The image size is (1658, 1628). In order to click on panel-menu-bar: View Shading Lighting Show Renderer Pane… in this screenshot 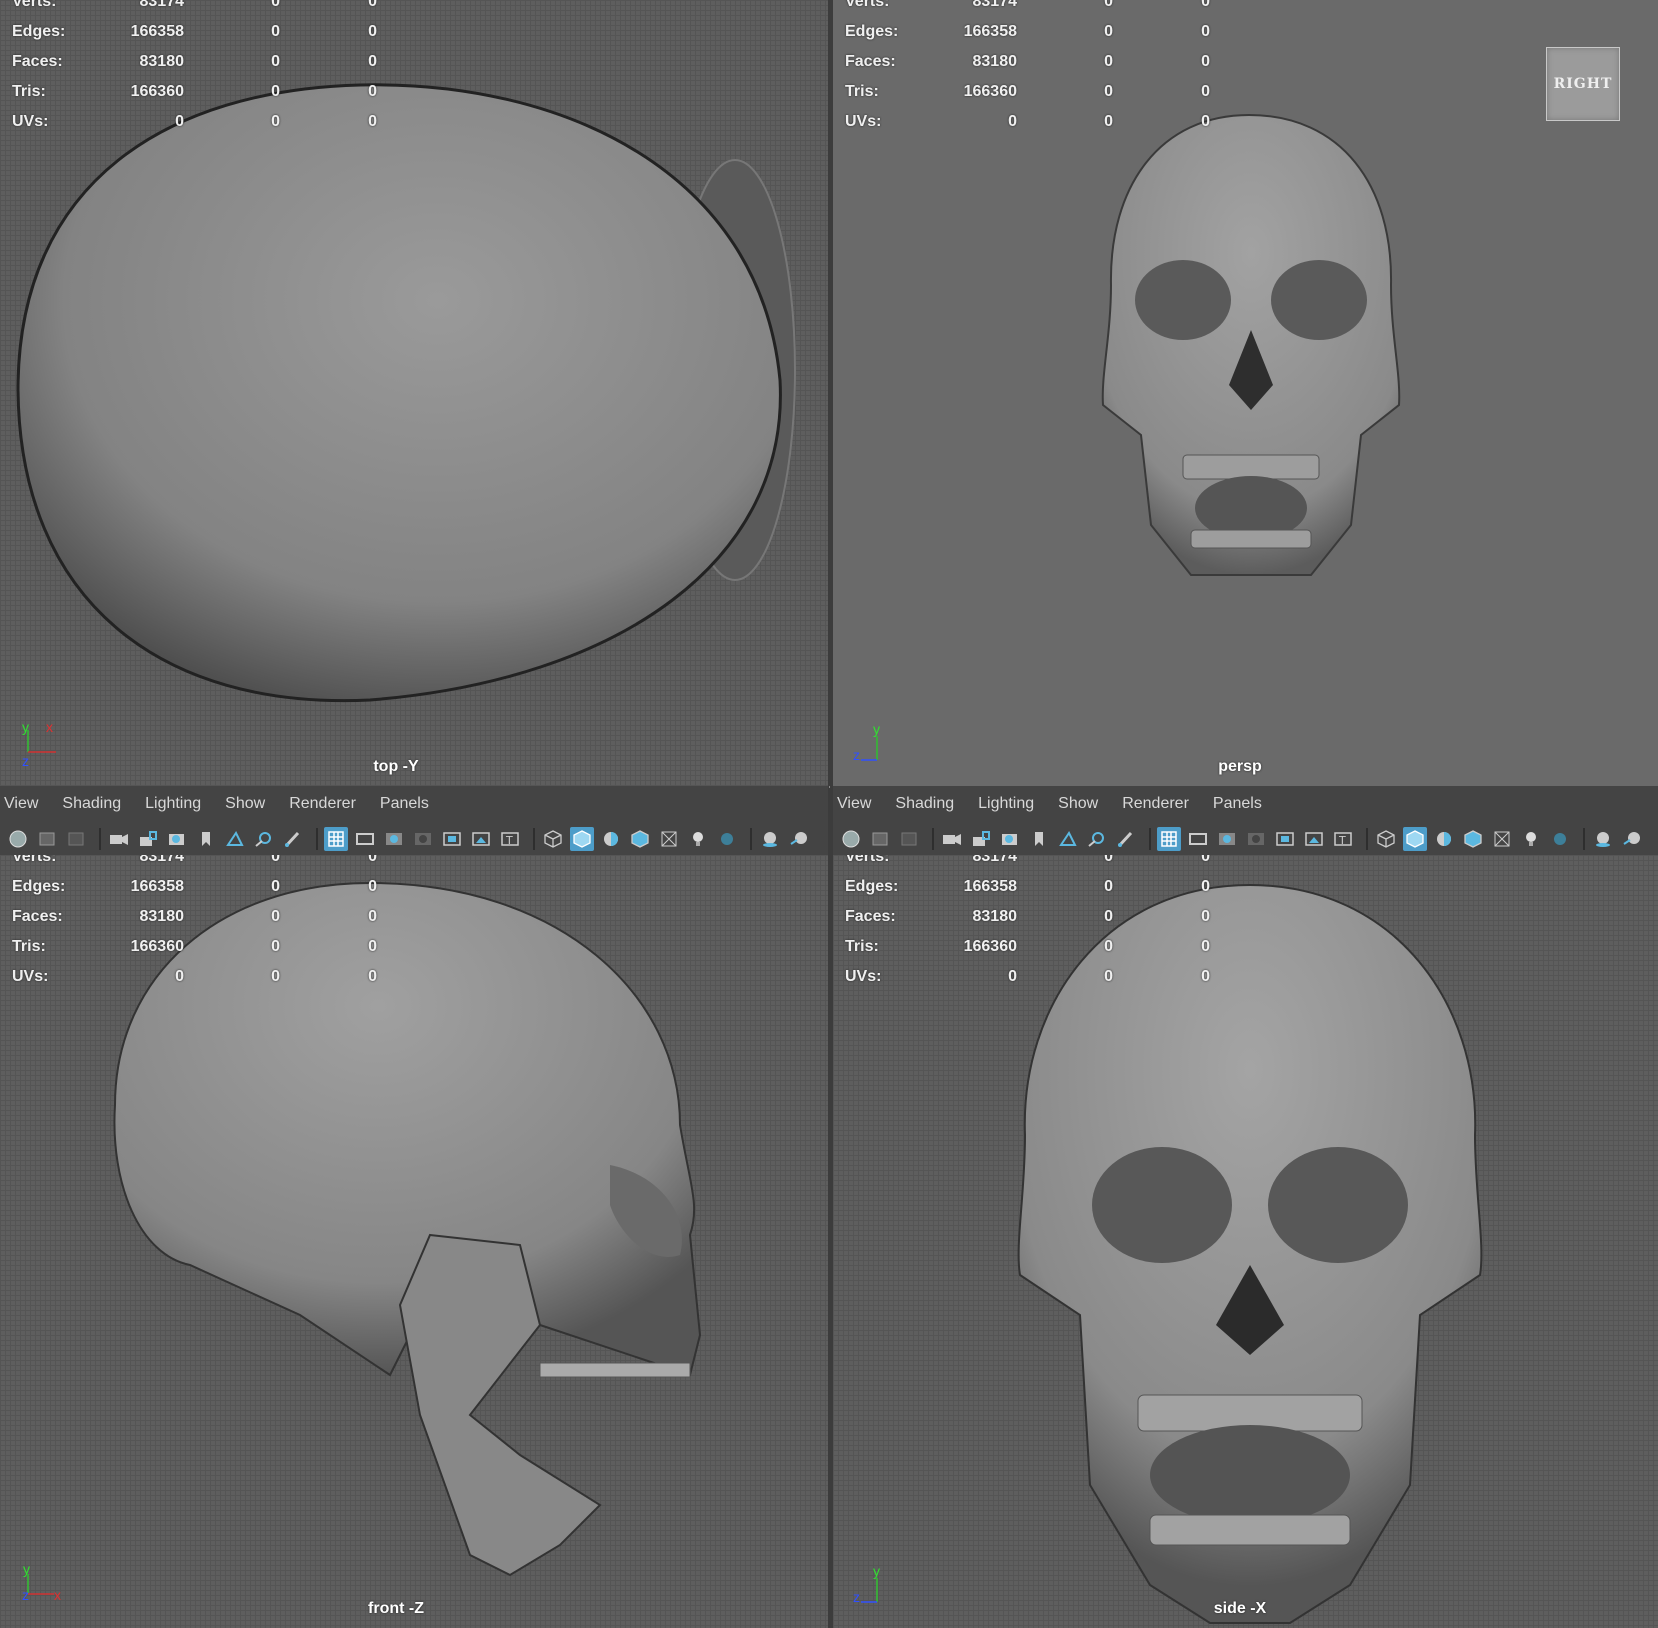, I will do `click(414, 804)`.